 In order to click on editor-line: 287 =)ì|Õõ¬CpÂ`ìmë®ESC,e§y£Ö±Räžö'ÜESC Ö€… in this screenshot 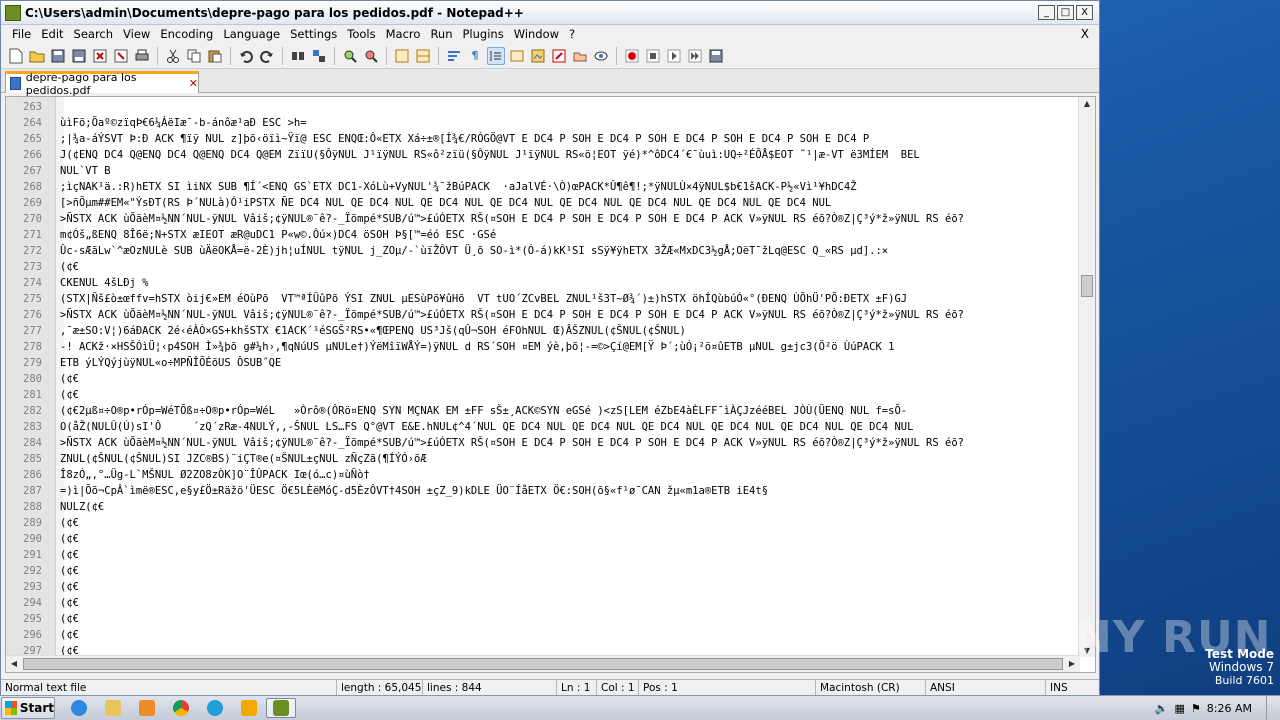, I will do `click(542, 491)`.